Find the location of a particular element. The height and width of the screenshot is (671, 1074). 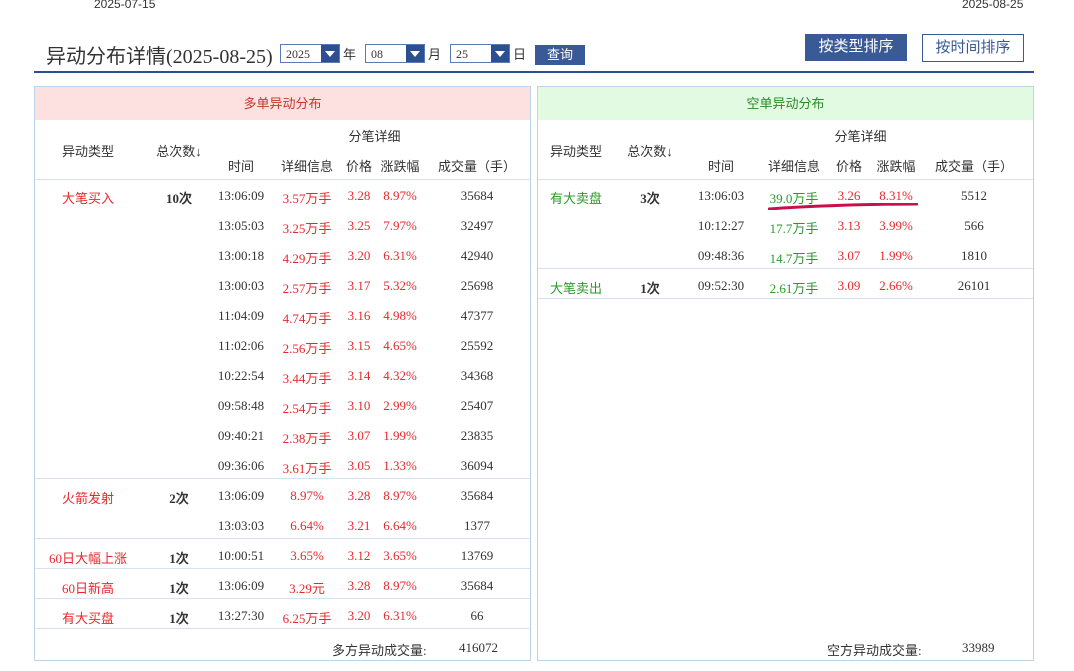

row-change: 4.65% is located at coordinates (400, 345).